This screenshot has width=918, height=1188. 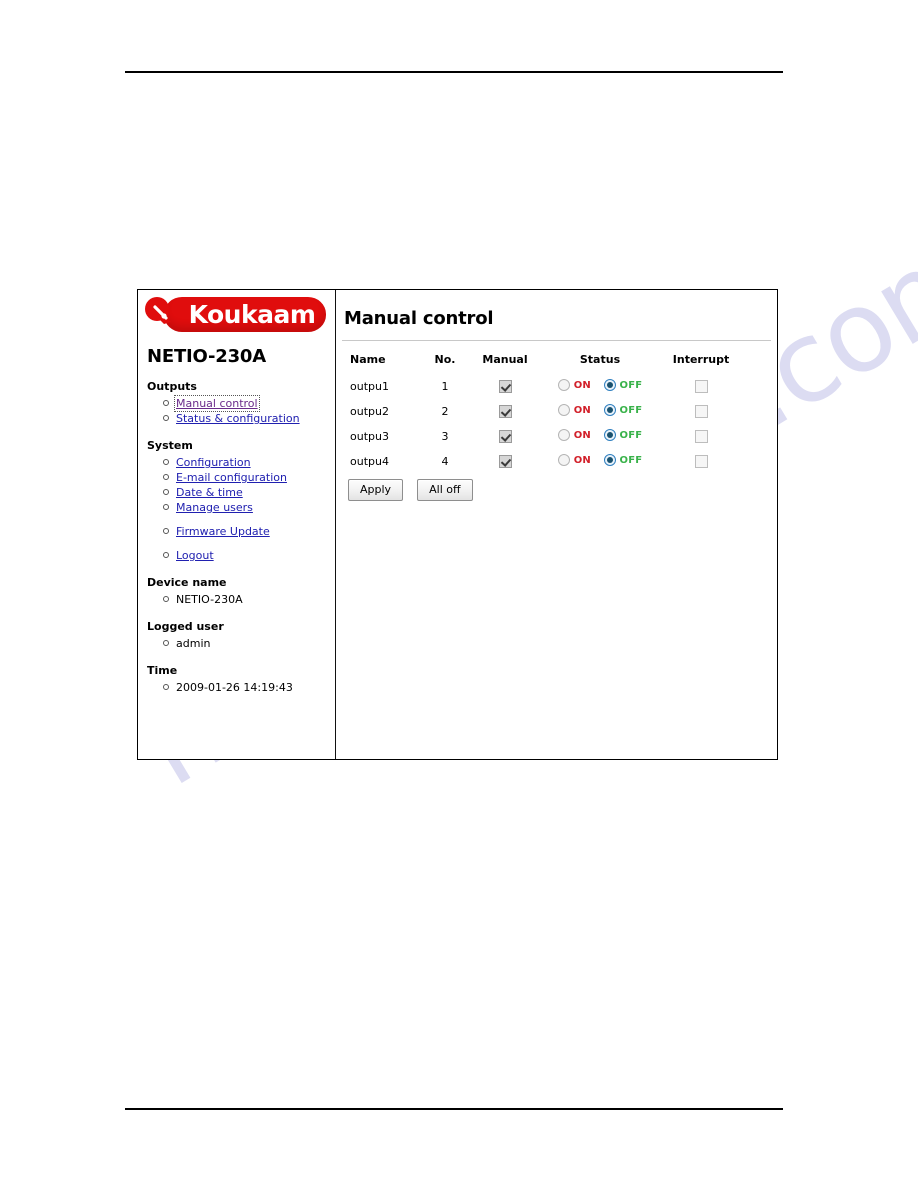 I want to click on sidebar-list-device-name: NETIO-230A, so click(x=236, y=599).